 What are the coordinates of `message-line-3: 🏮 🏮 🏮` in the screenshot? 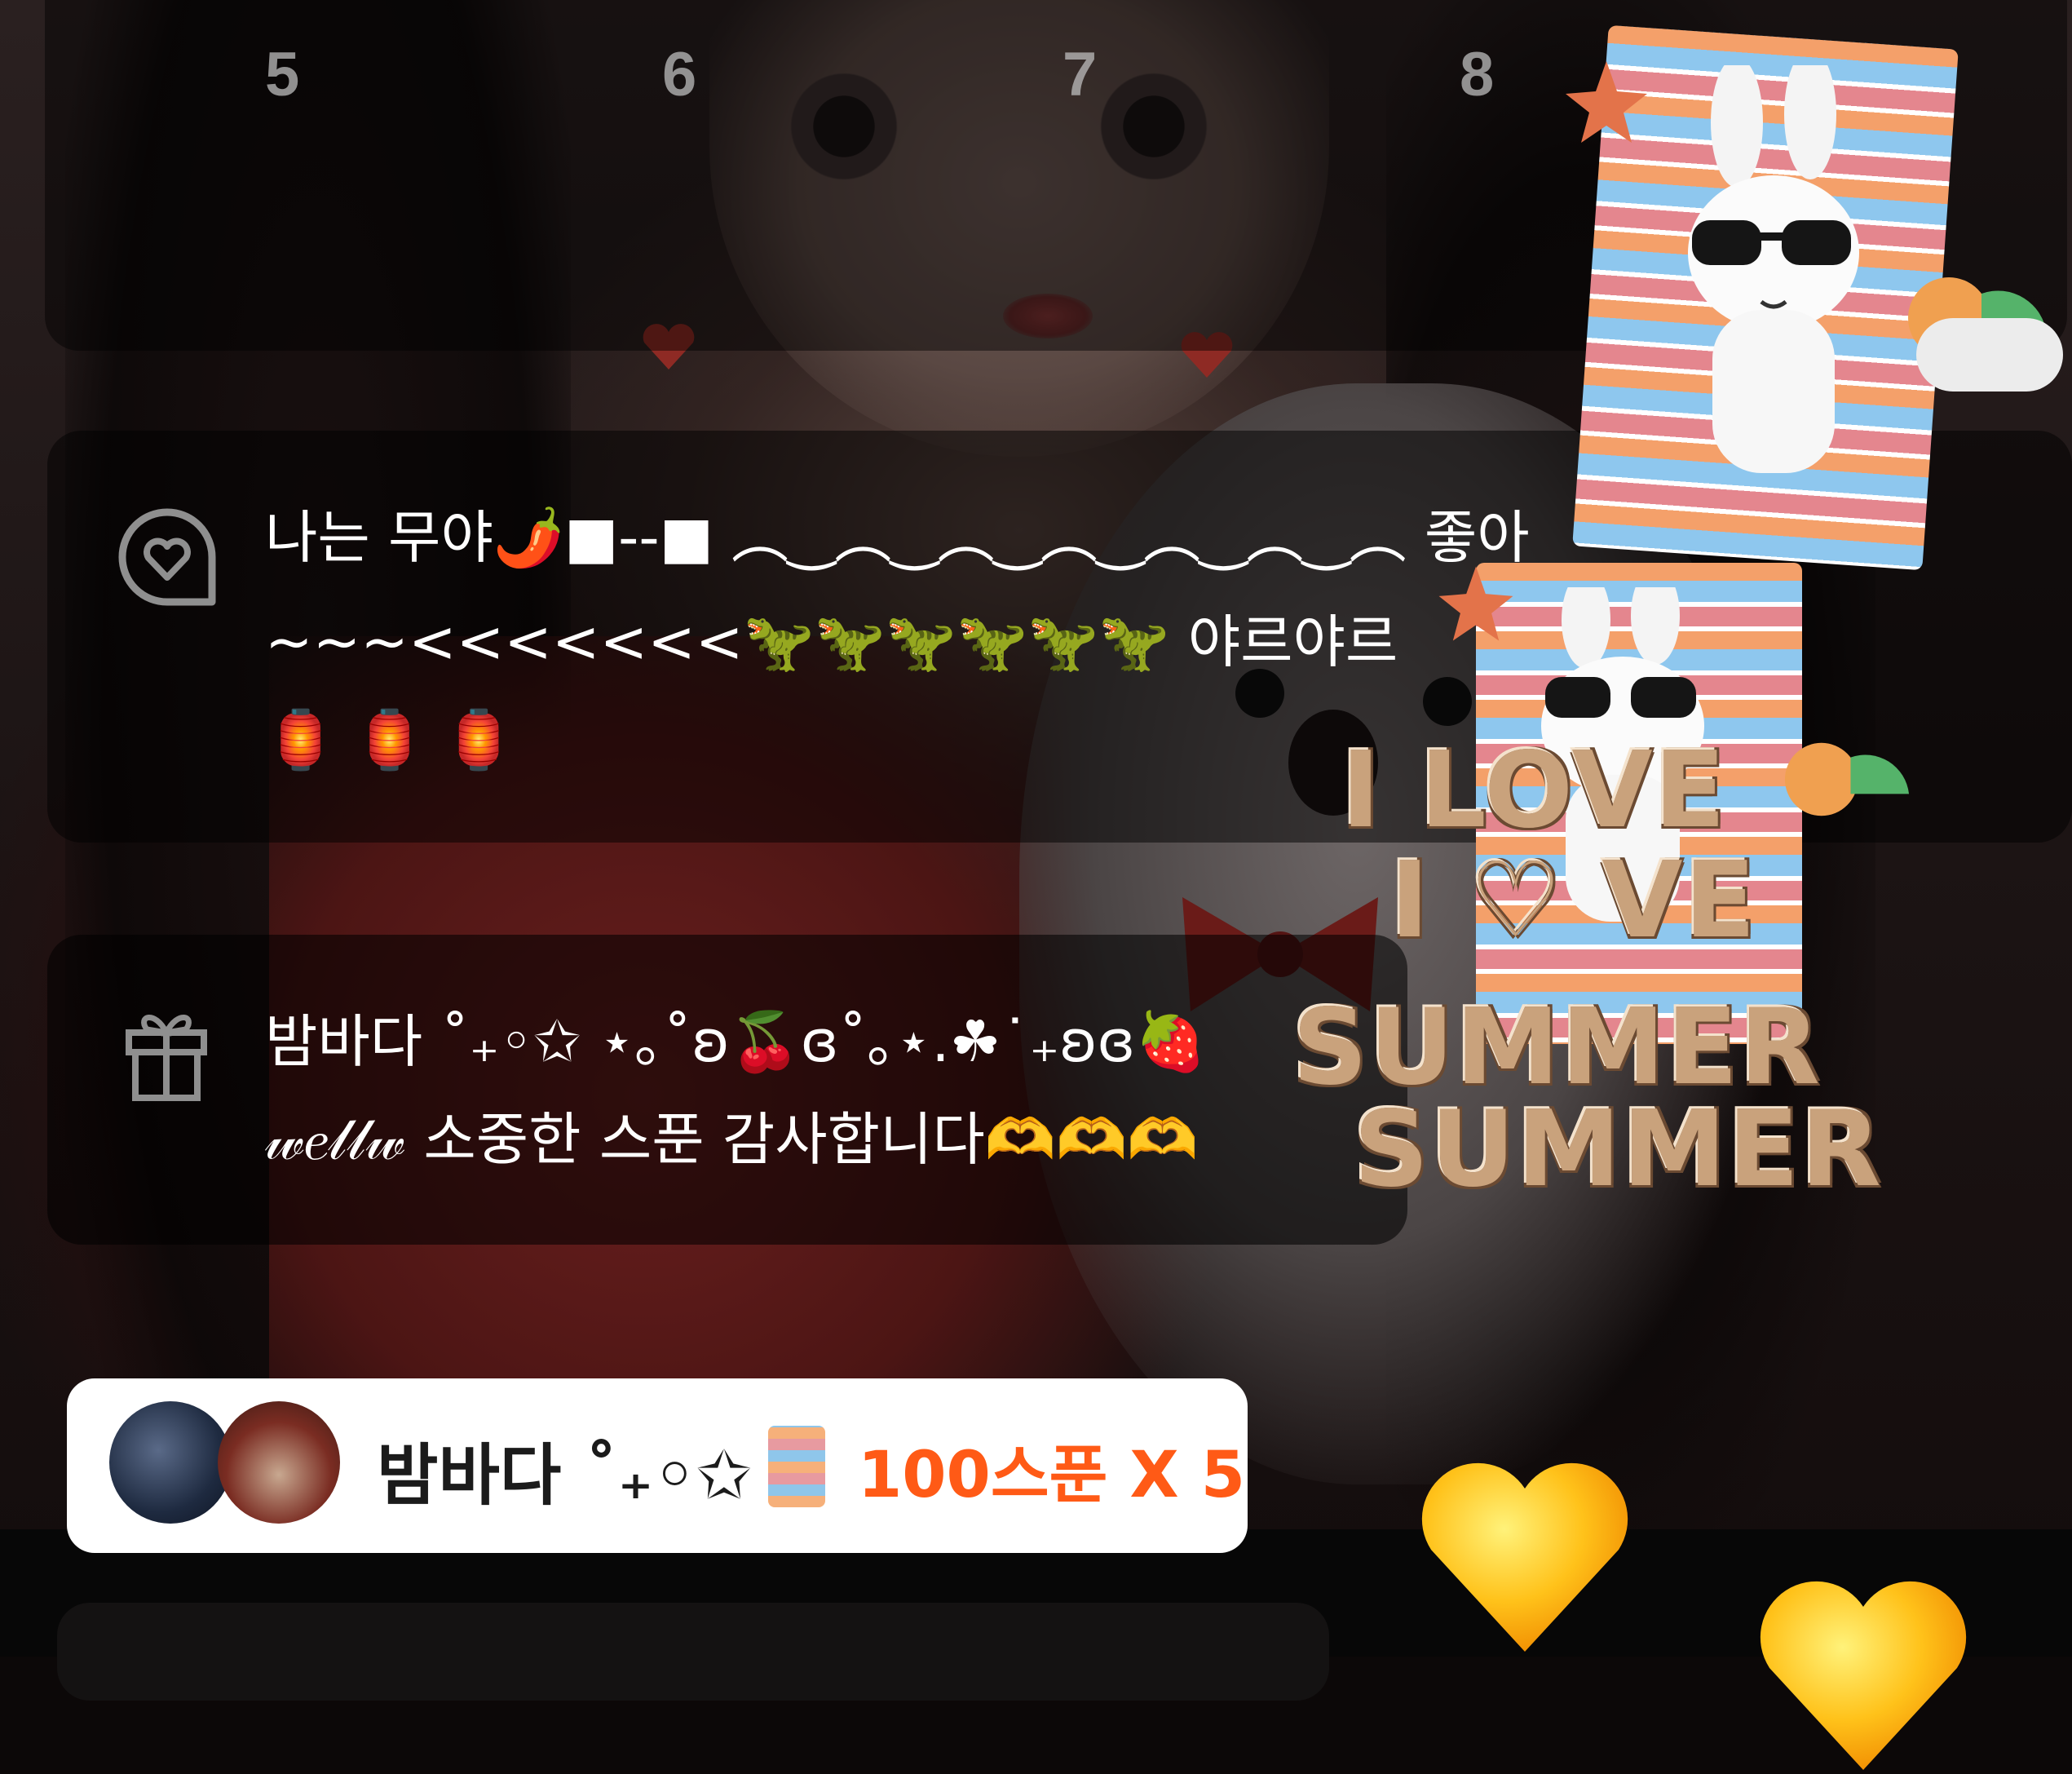 It's located at (390, 739).